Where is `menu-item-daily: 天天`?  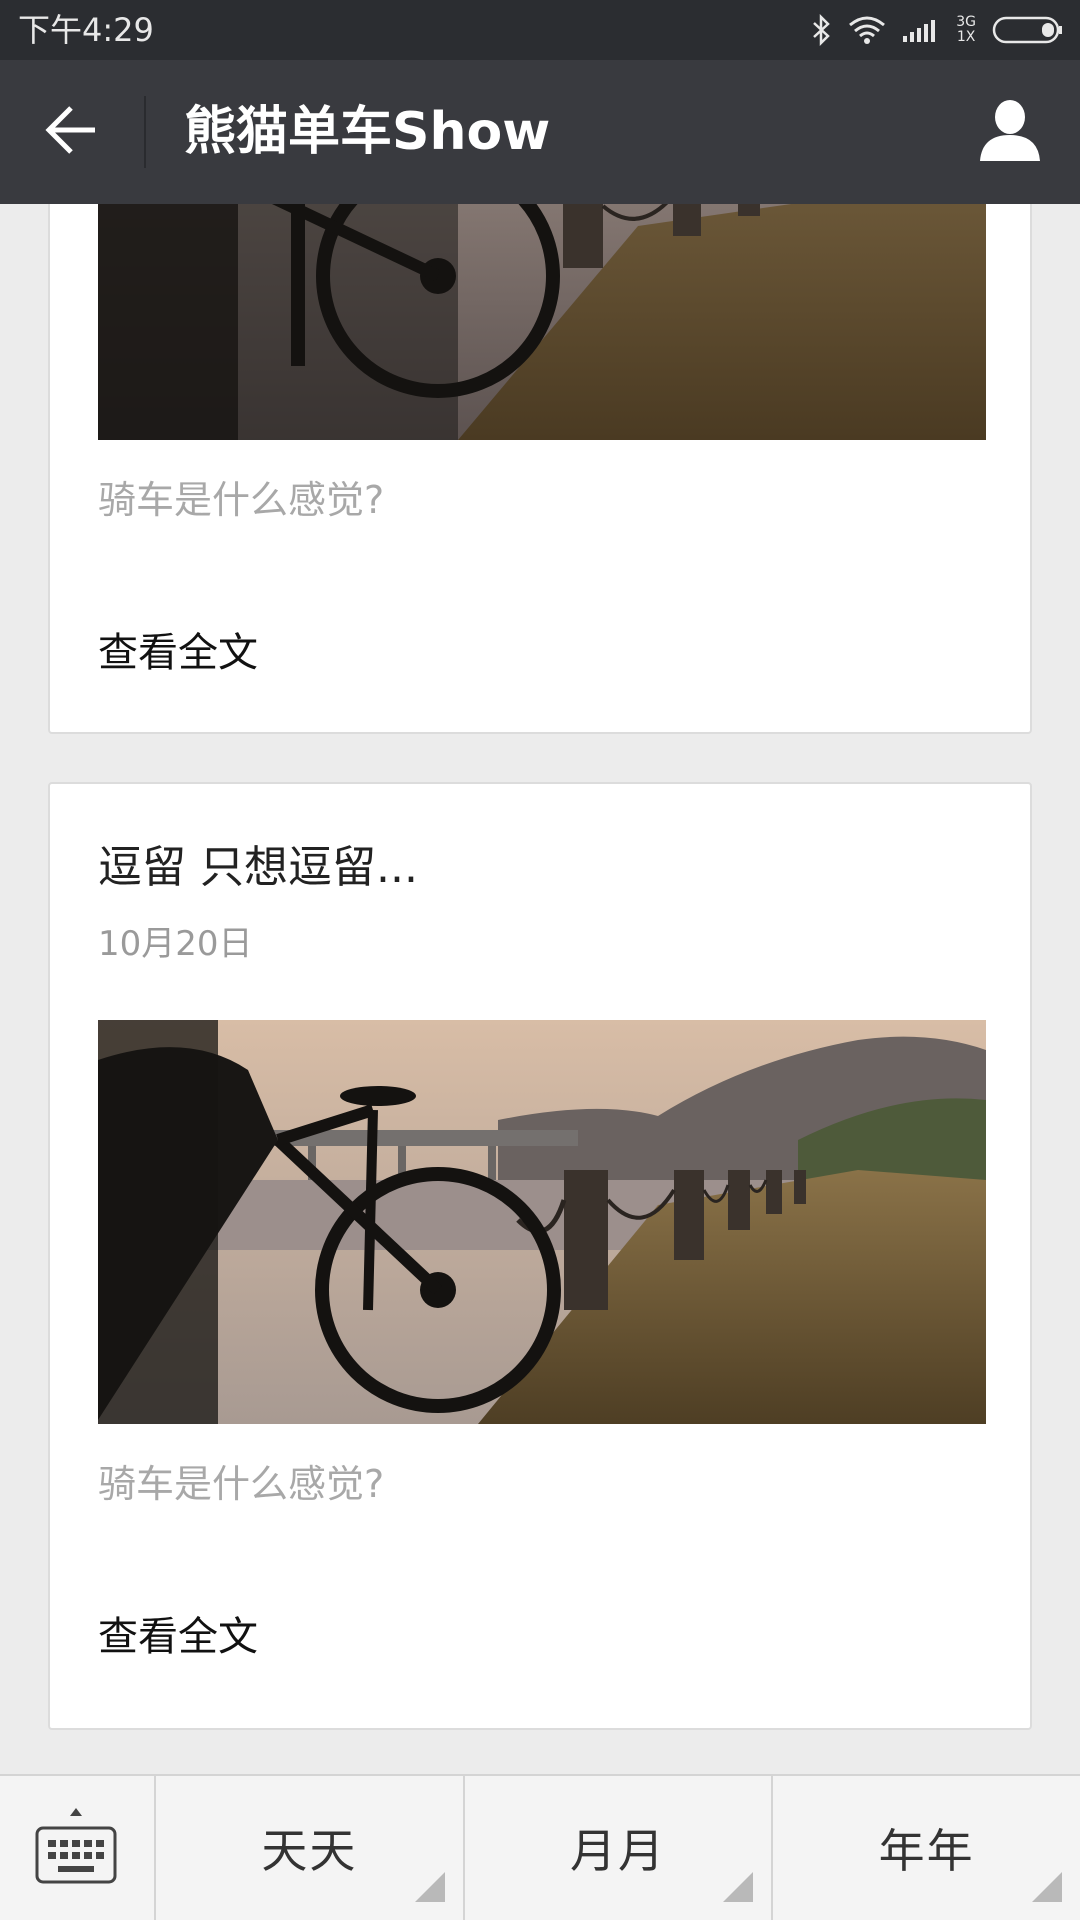 menu-item-daily: 天天 is located at coordinates (310, 1848).